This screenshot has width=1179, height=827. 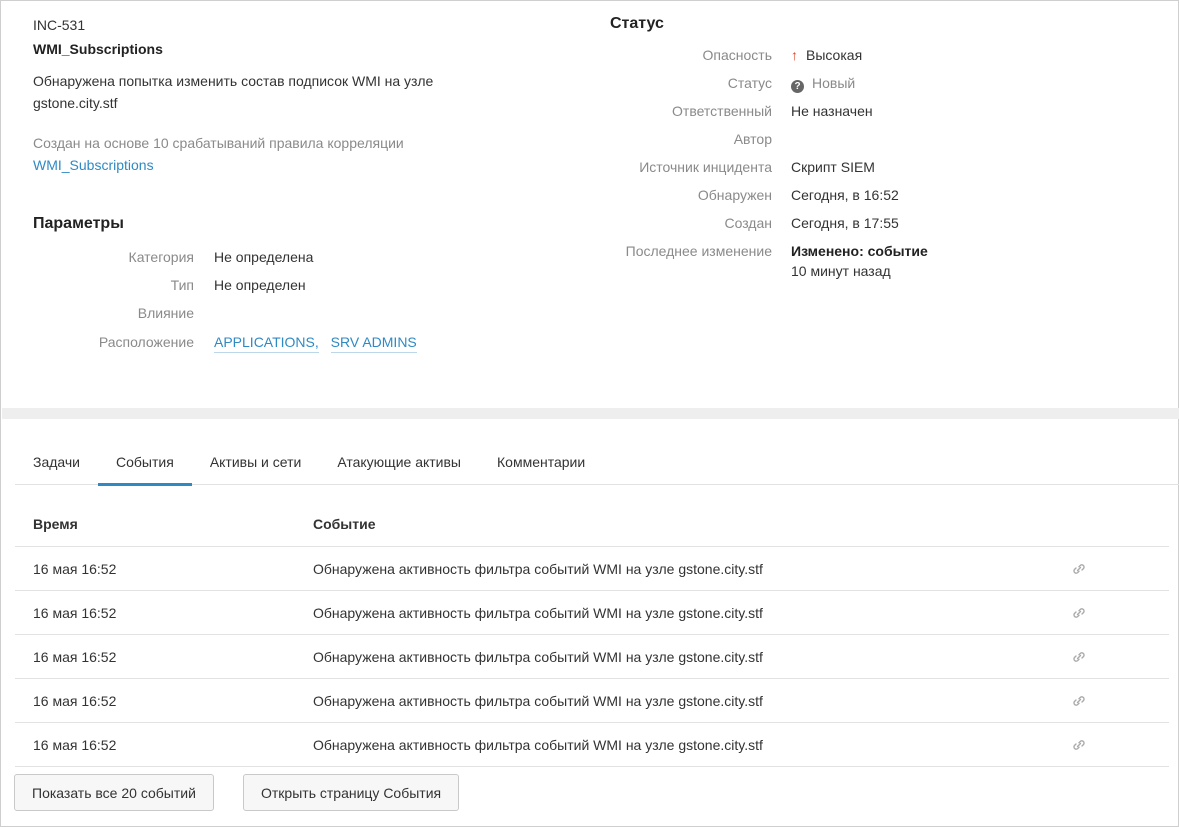 I want to click on incident-name: WMI_Subscriptions, so click(x=98, y=49).